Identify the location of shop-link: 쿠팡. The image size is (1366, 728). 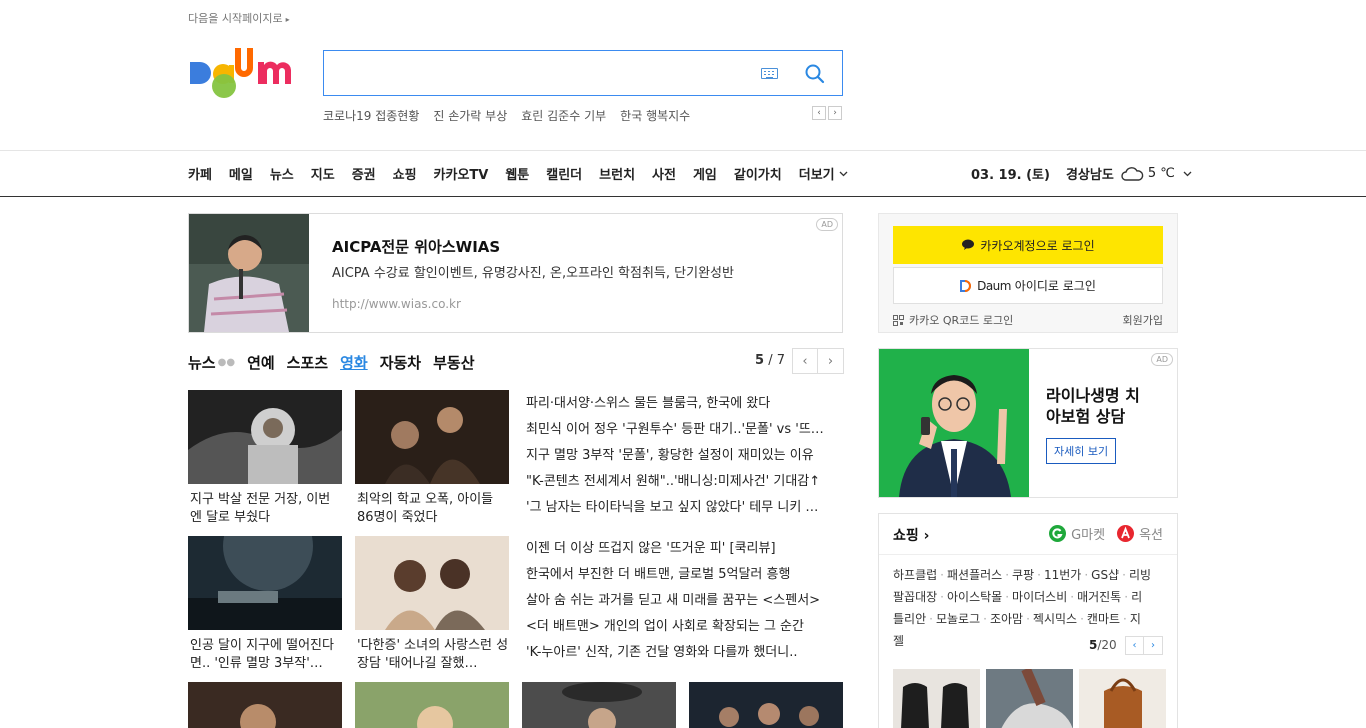
(1023, 575).